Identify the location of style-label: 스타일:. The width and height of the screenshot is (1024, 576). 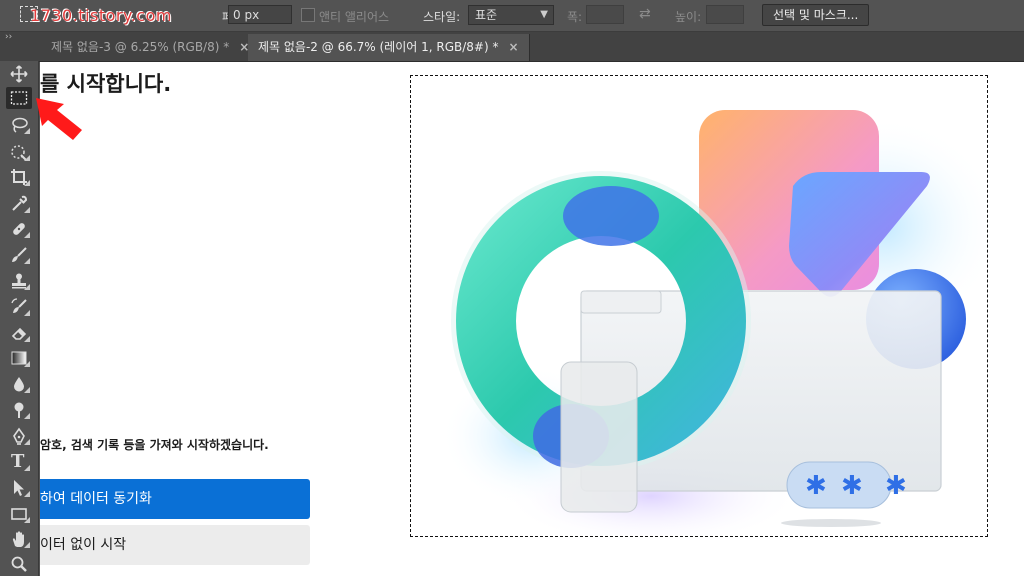
(442, 17).